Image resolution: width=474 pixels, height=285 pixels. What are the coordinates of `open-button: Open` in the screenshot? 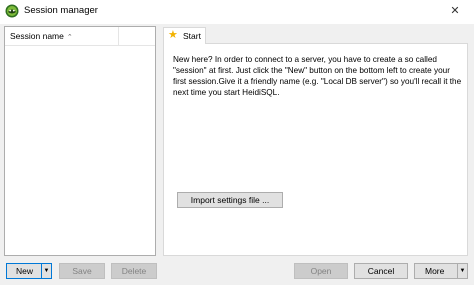 It's located at (321, 271).